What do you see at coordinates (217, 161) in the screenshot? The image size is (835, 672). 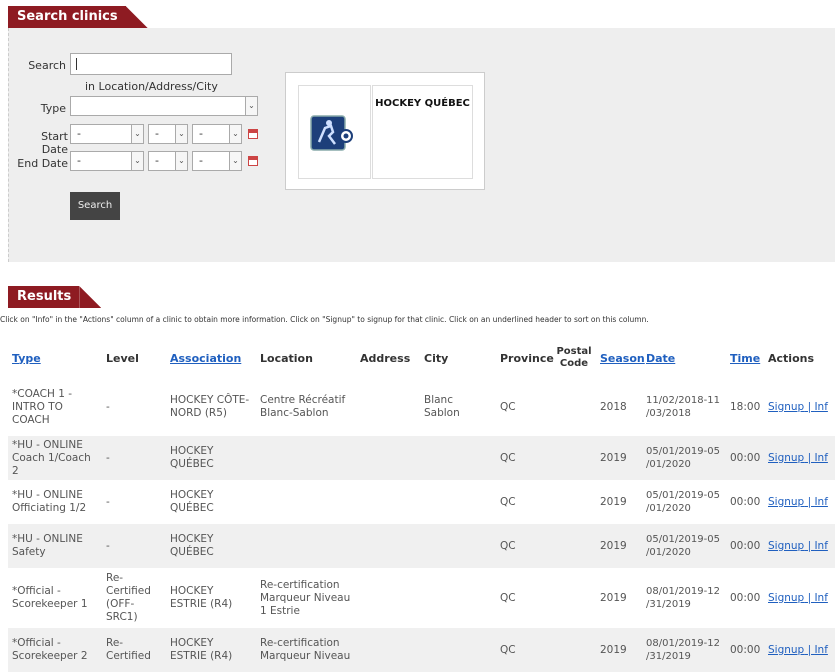 I see `end-year-select: - ⌄` at bounding box center [217, 161].